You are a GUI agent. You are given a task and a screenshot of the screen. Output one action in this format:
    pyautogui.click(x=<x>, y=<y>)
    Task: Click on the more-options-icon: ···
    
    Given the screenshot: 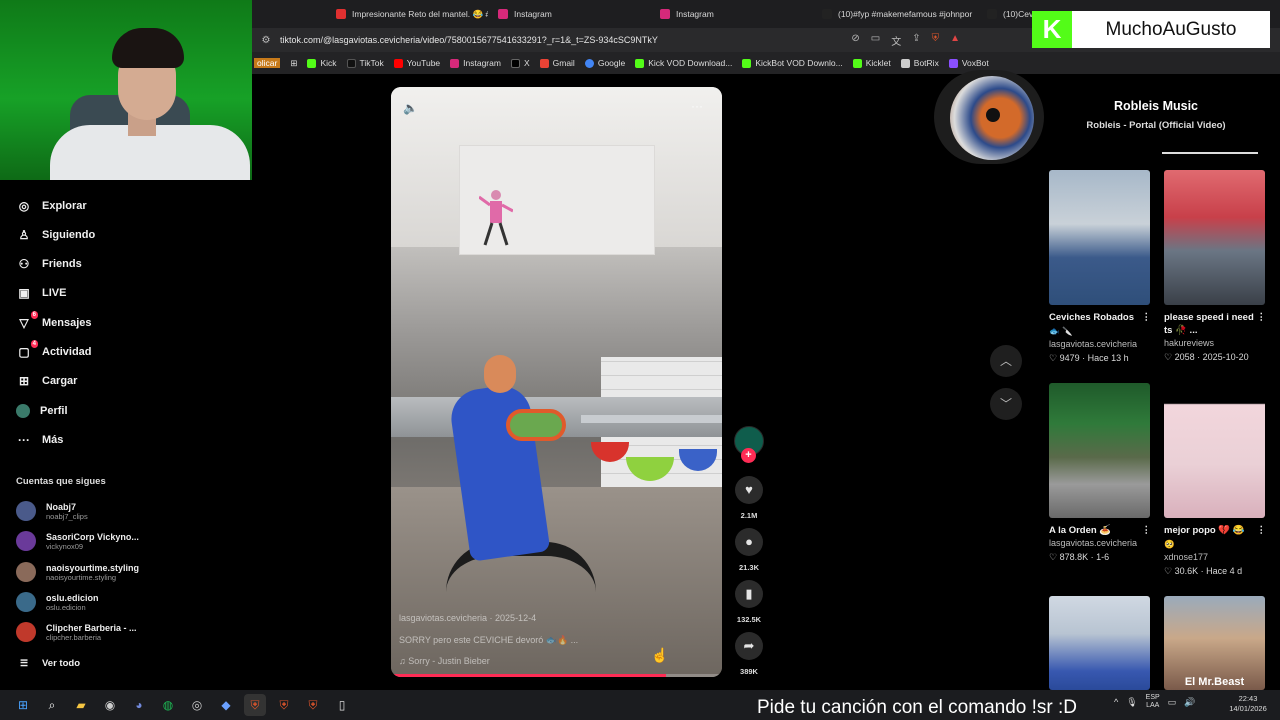 What is the action you would take?
    pyautogui.click(x=697, y=106)
    